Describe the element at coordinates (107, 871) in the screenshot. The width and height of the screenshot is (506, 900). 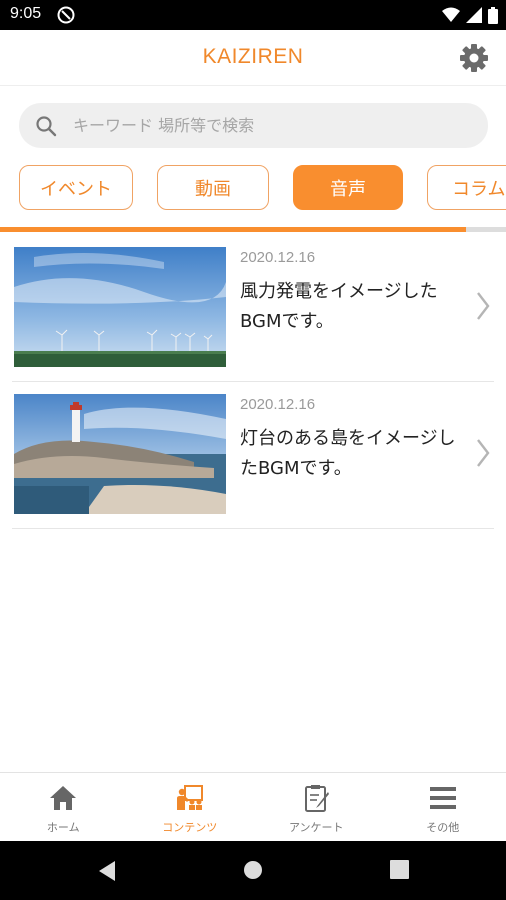
I see `back-icon` at that location.